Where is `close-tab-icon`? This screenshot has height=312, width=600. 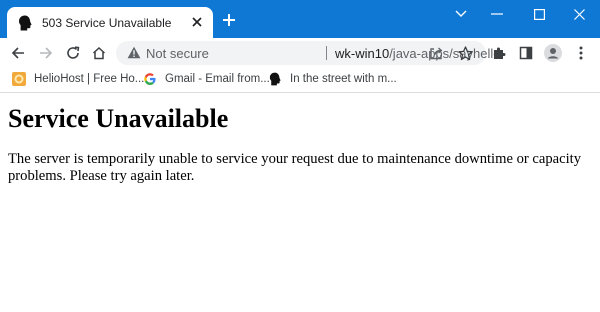 close-tab-icon is located at coordinates (197, 22).